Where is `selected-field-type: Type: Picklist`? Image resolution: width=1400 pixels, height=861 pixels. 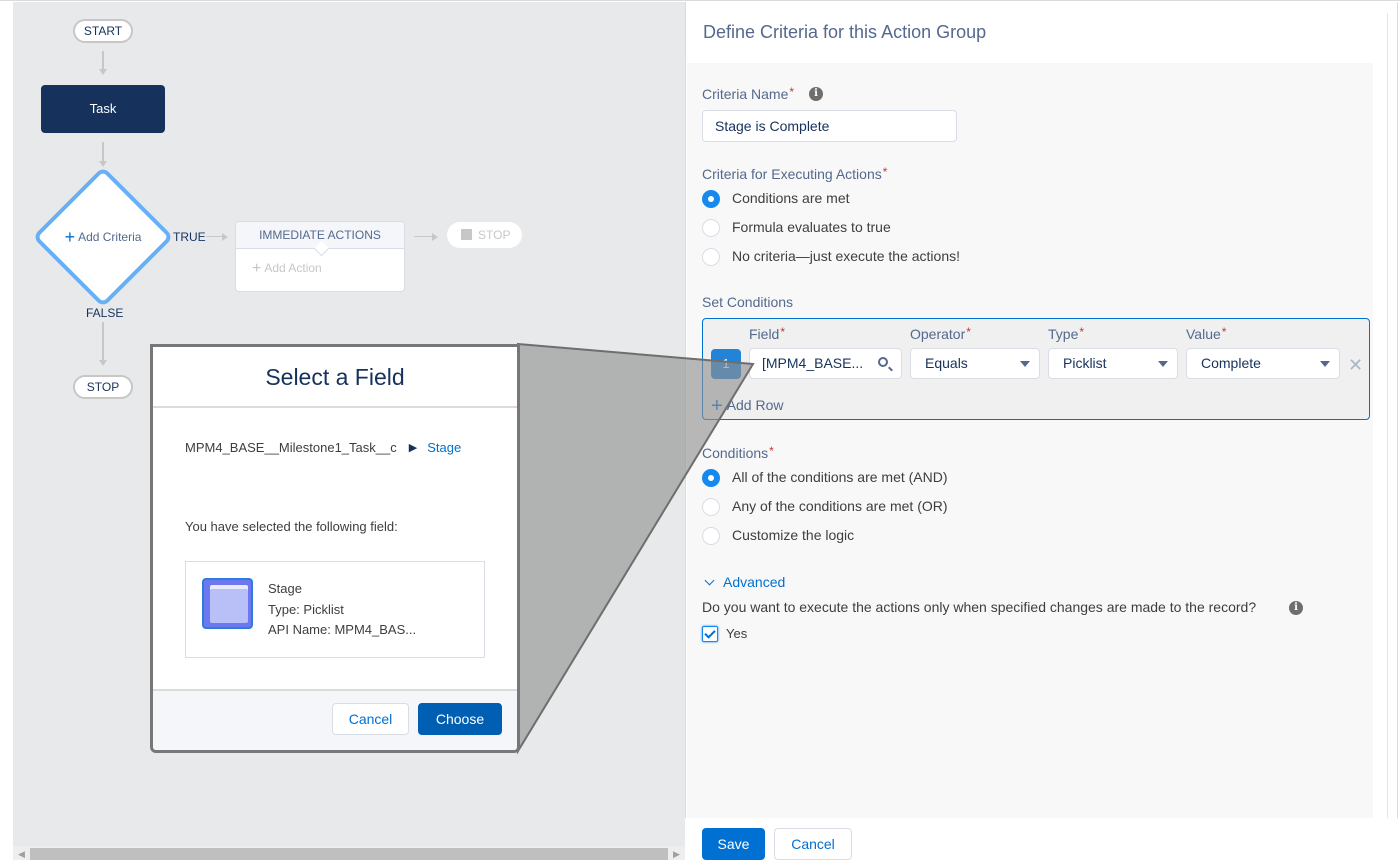
selected-field-type: Type: Picklist is located at coordinates (306, 609).